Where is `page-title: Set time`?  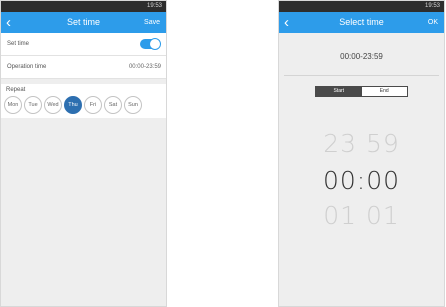 page-title: Set time is located at coordinates (83, 22).